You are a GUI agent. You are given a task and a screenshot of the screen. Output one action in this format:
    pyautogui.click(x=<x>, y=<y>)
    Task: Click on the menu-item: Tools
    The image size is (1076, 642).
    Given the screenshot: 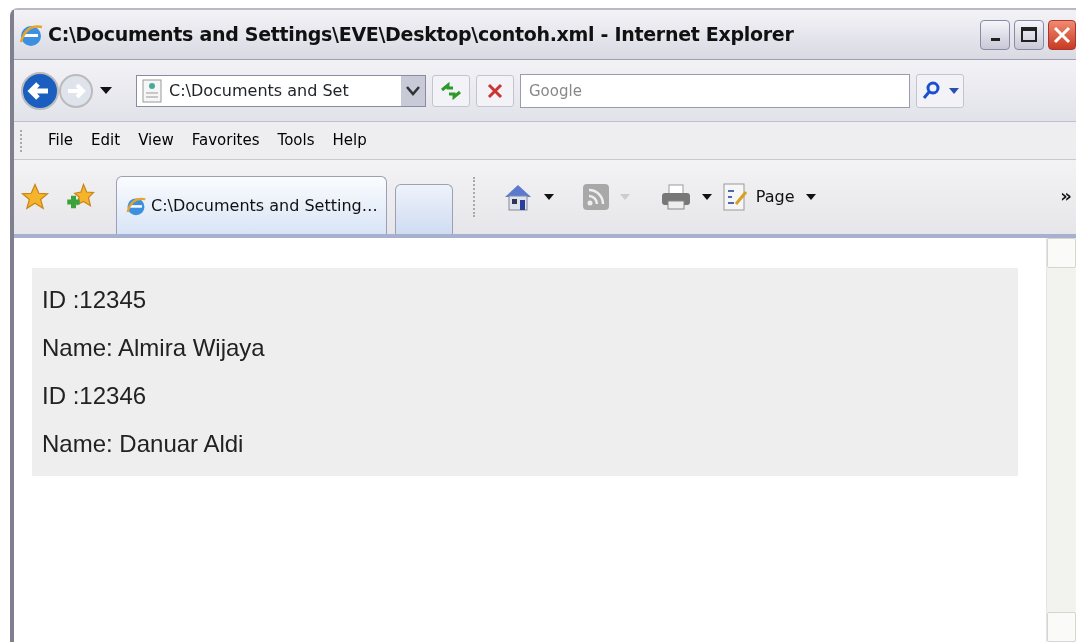 What is the action you would take?
    pyautogui.click(x=296, y=140)
    